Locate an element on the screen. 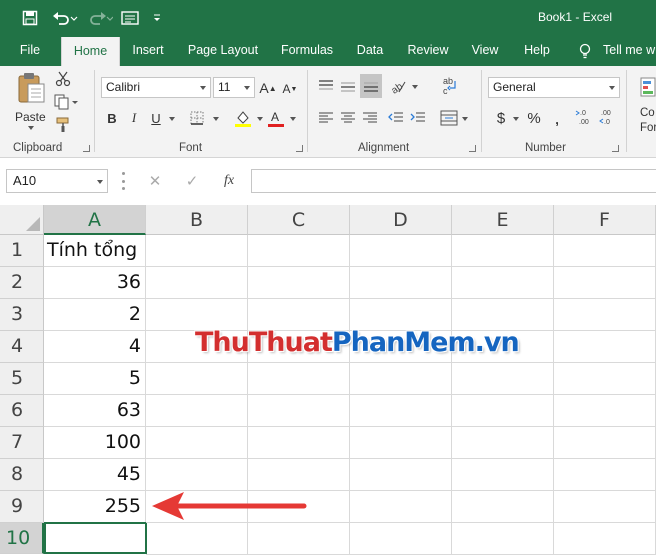 The image size is (656, 555). cell-d9 is located at coordinates (401, 507).